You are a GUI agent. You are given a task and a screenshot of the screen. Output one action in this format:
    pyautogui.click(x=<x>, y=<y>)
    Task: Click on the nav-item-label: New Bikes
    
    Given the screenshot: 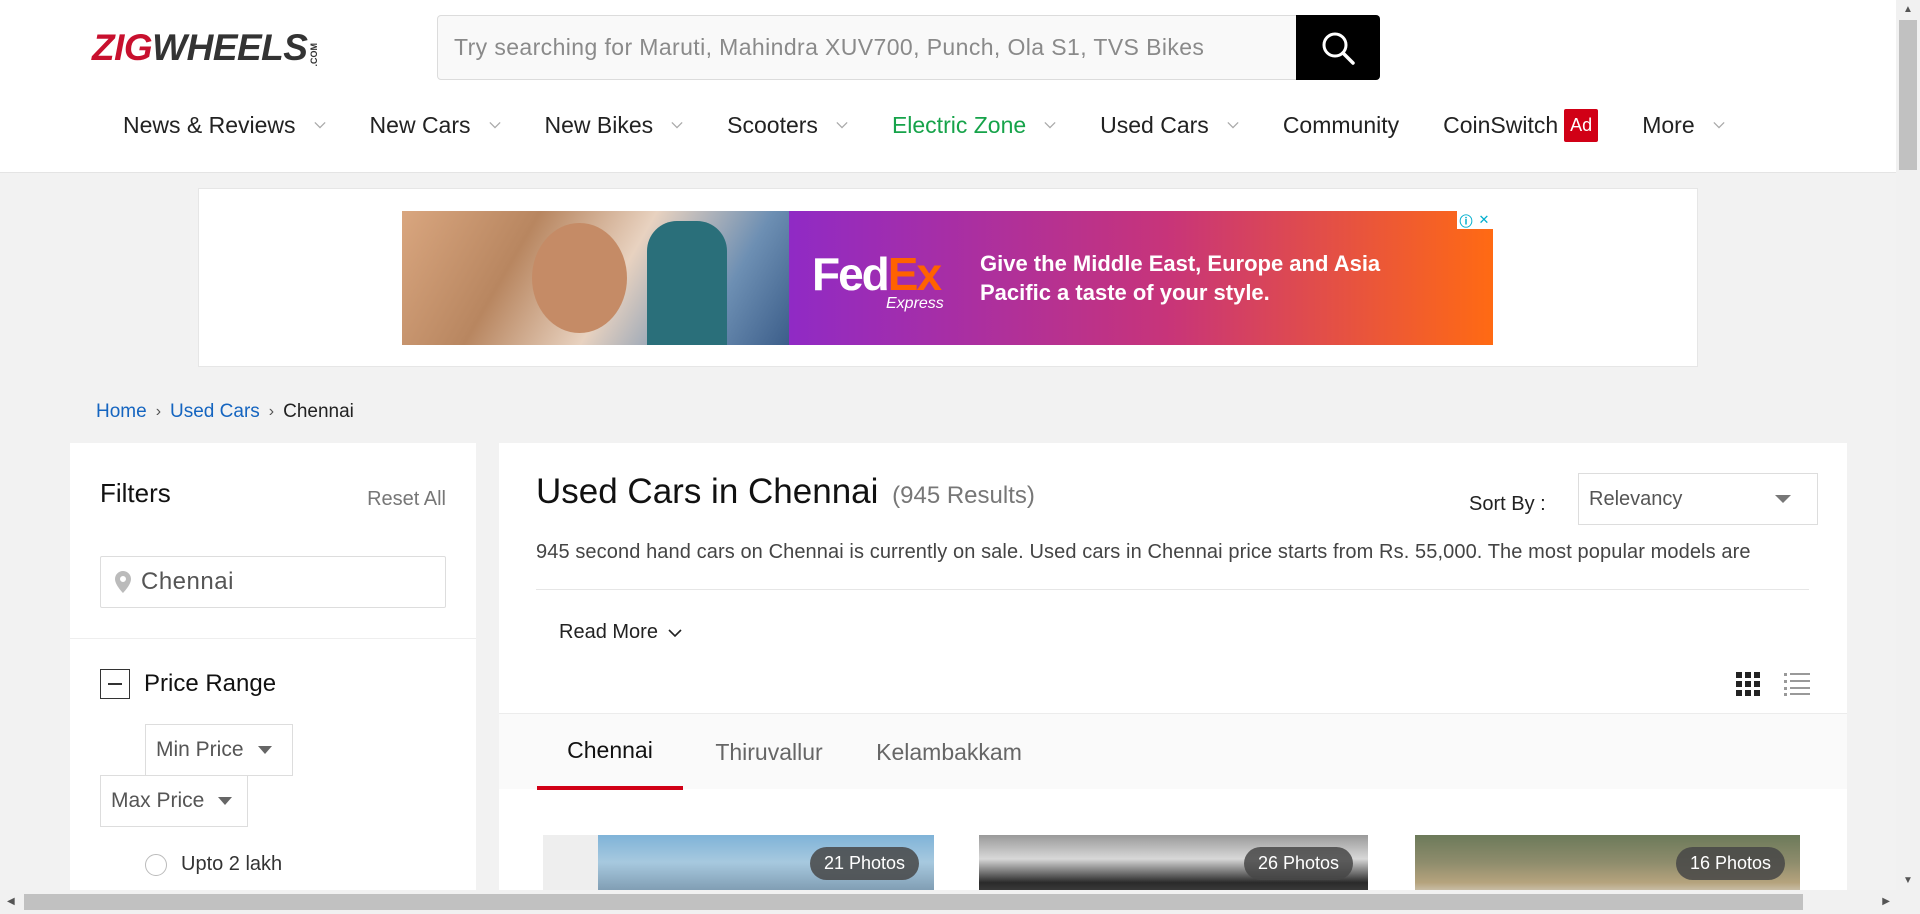 What is the action you would take?
    pyautogui.click(x=599, y=124)
    